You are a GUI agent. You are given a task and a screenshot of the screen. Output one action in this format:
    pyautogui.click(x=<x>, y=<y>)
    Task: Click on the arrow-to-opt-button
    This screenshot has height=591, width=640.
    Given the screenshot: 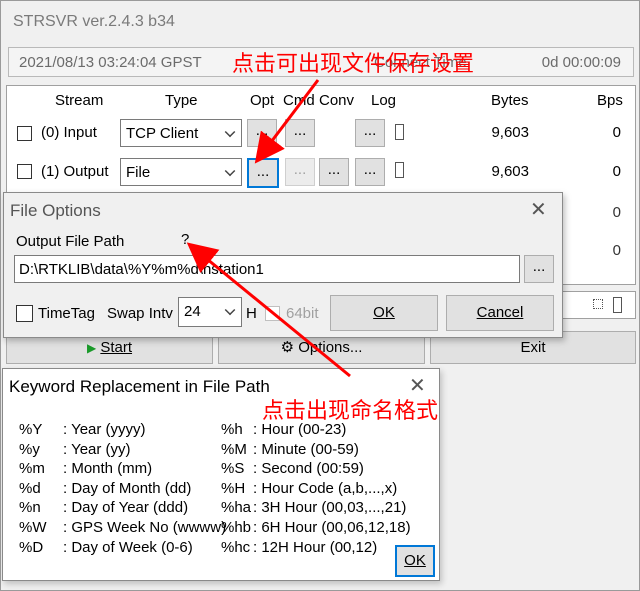 What is the action you would take?
    pyautogui.click(x=287, y=121)
    